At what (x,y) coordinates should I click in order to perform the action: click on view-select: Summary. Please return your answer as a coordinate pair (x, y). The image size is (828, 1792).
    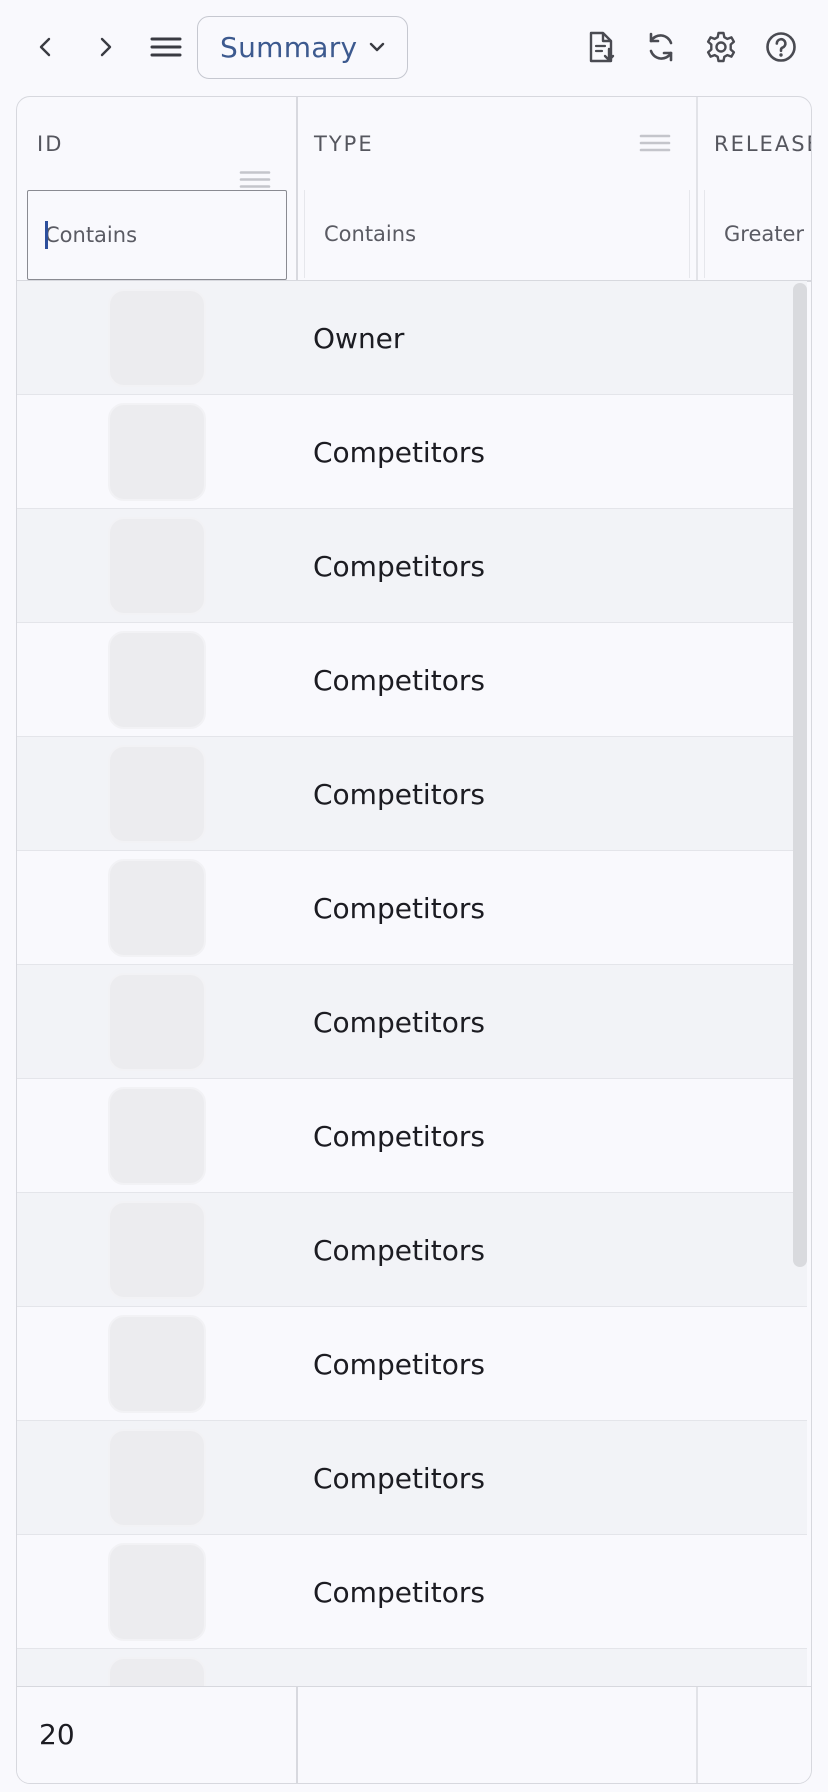
    Looking at the image, I should click on (302, 47).